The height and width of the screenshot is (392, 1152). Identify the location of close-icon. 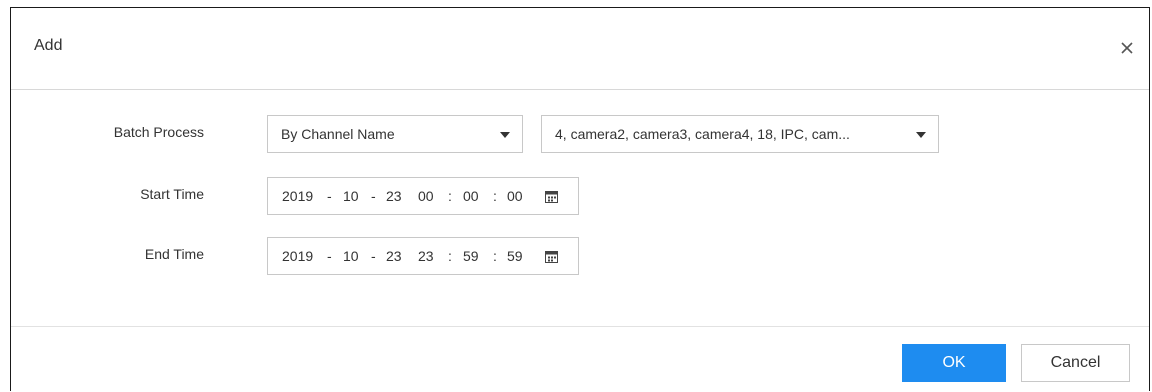
(1127, 48).